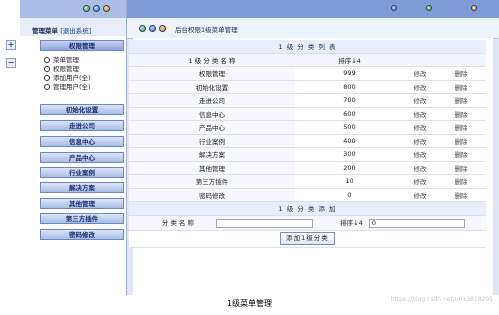 The image size is (499, 315). What do you see at coordinates (61, 60) in the screenshot?
I see `menu-sub-item: 菜单管理` at bounding box center [61, 60].